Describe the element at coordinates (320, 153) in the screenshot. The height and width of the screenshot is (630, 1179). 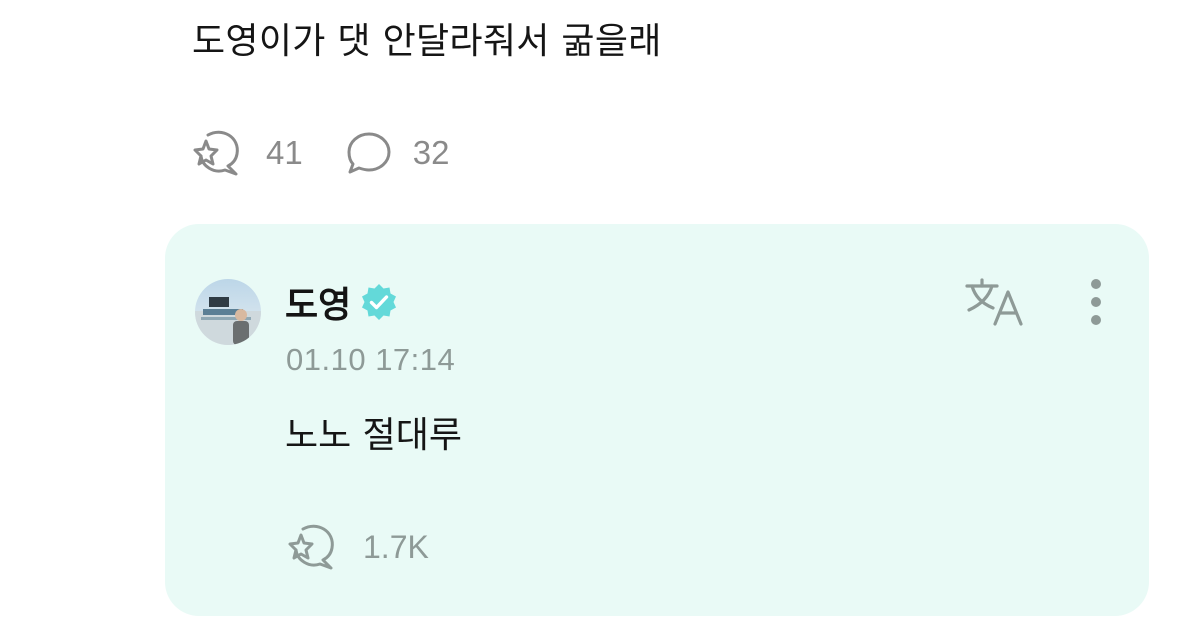
I see `post-actions: 41 32` at that location.